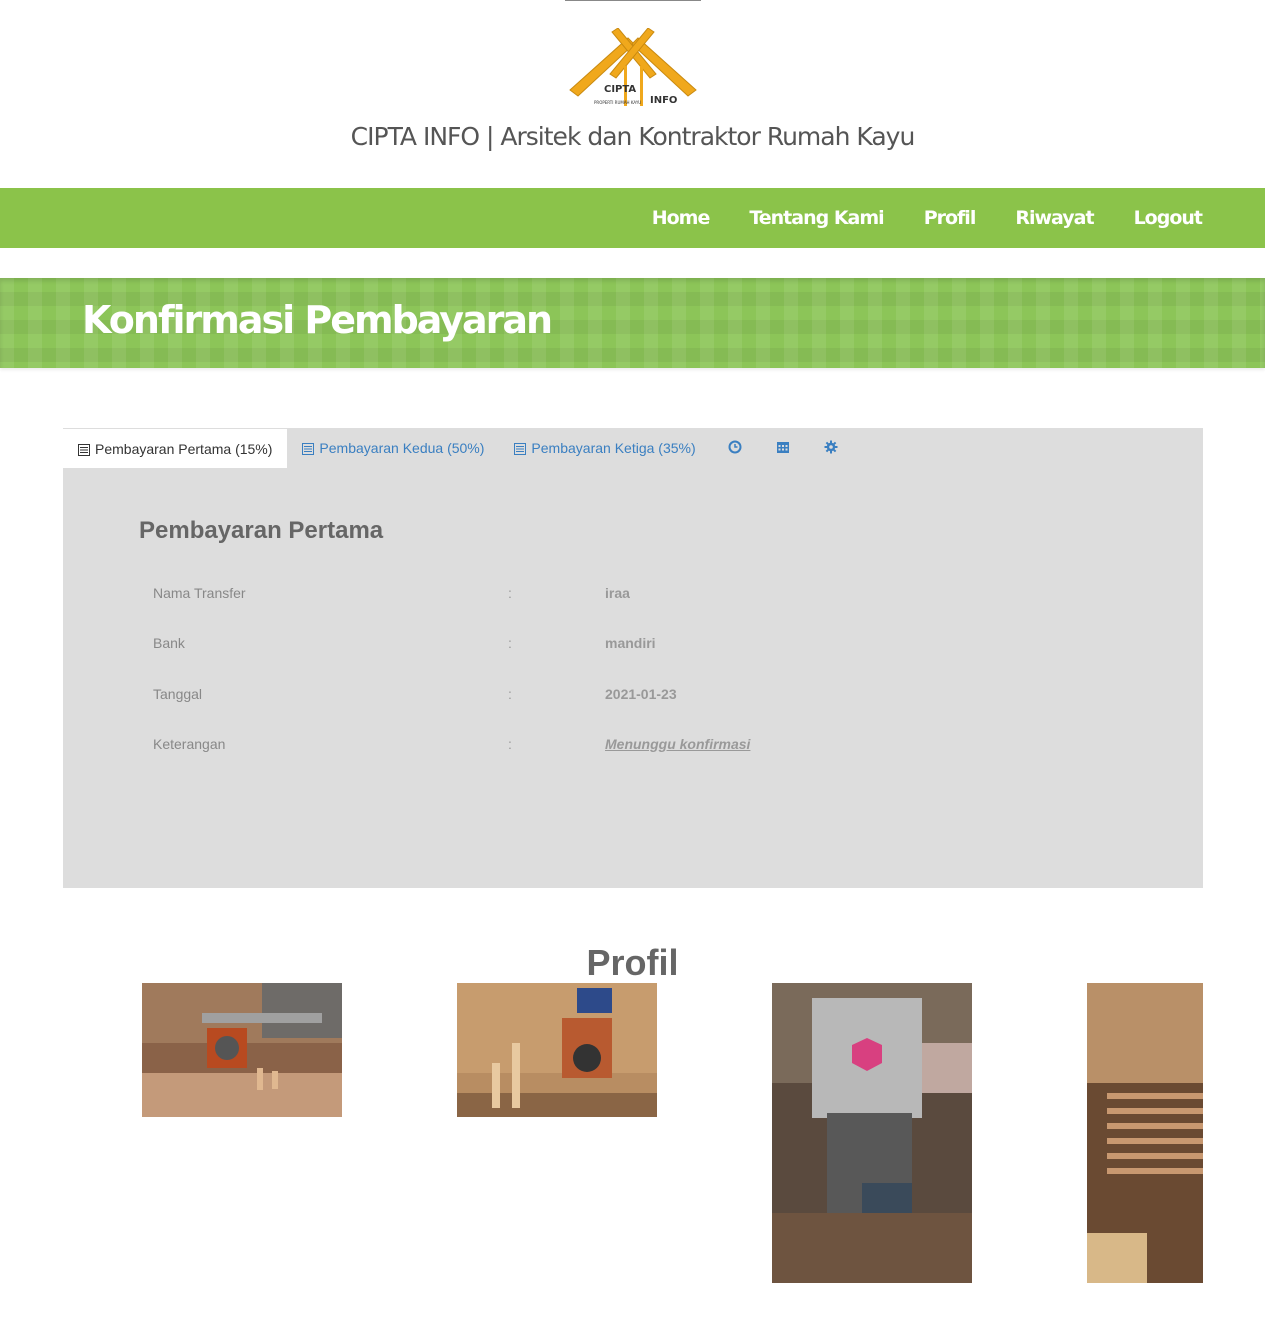 The image size is (1265, 1339). I want to click on row-label: Tanggal, so click(178, 694).